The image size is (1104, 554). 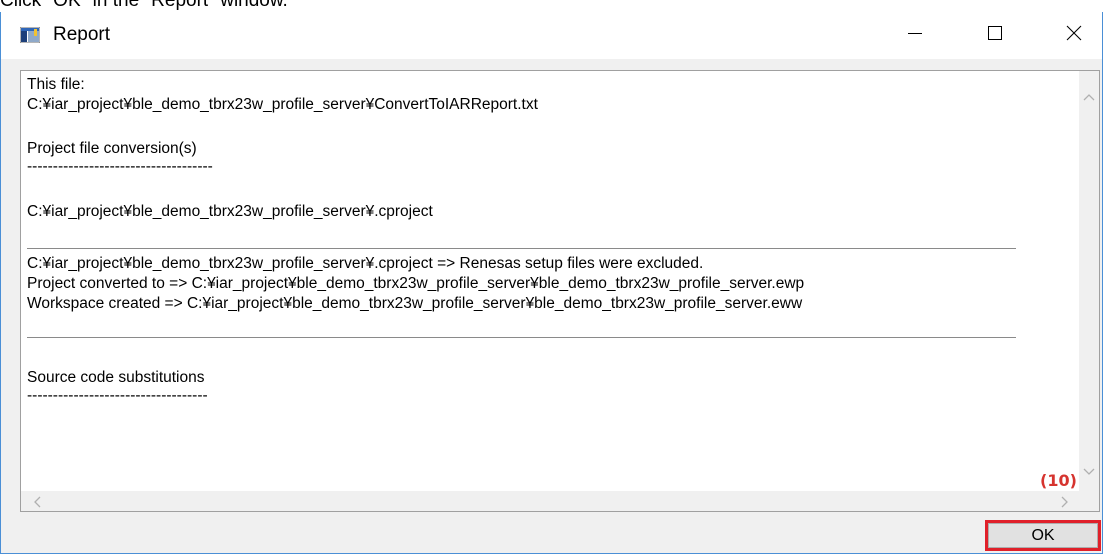 I want to click on scroll-corner, so click(x=1089, y=501).